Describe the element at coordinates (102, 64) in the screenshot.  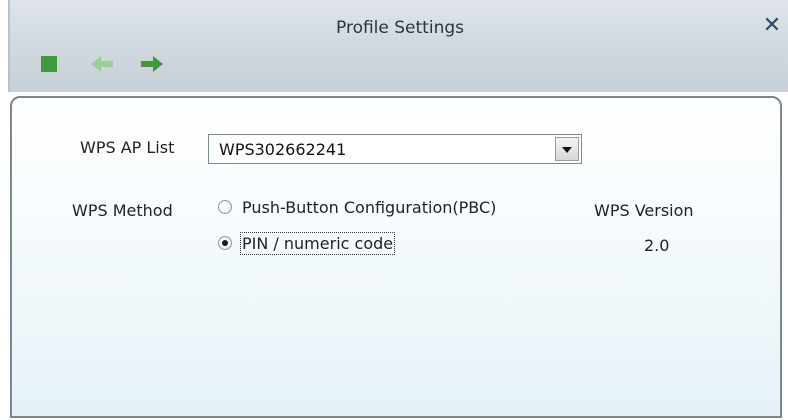
I see `back-arrow-icon` at that location.